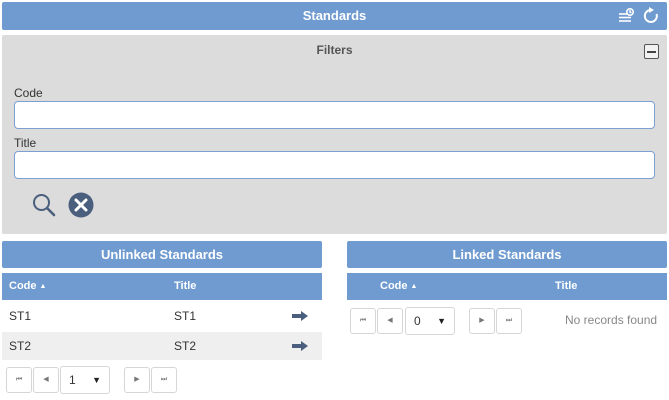 The width and height of the screenshot is (669, 400). I want to click on row-code: ST1, so click(20, 316).